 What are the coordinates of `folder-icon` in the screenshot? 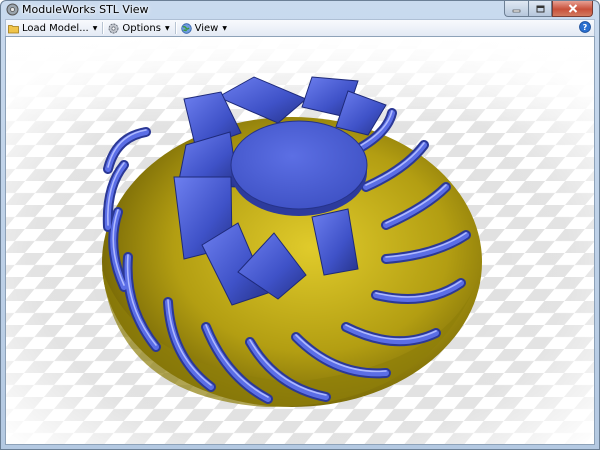 It's located at (13, 28).